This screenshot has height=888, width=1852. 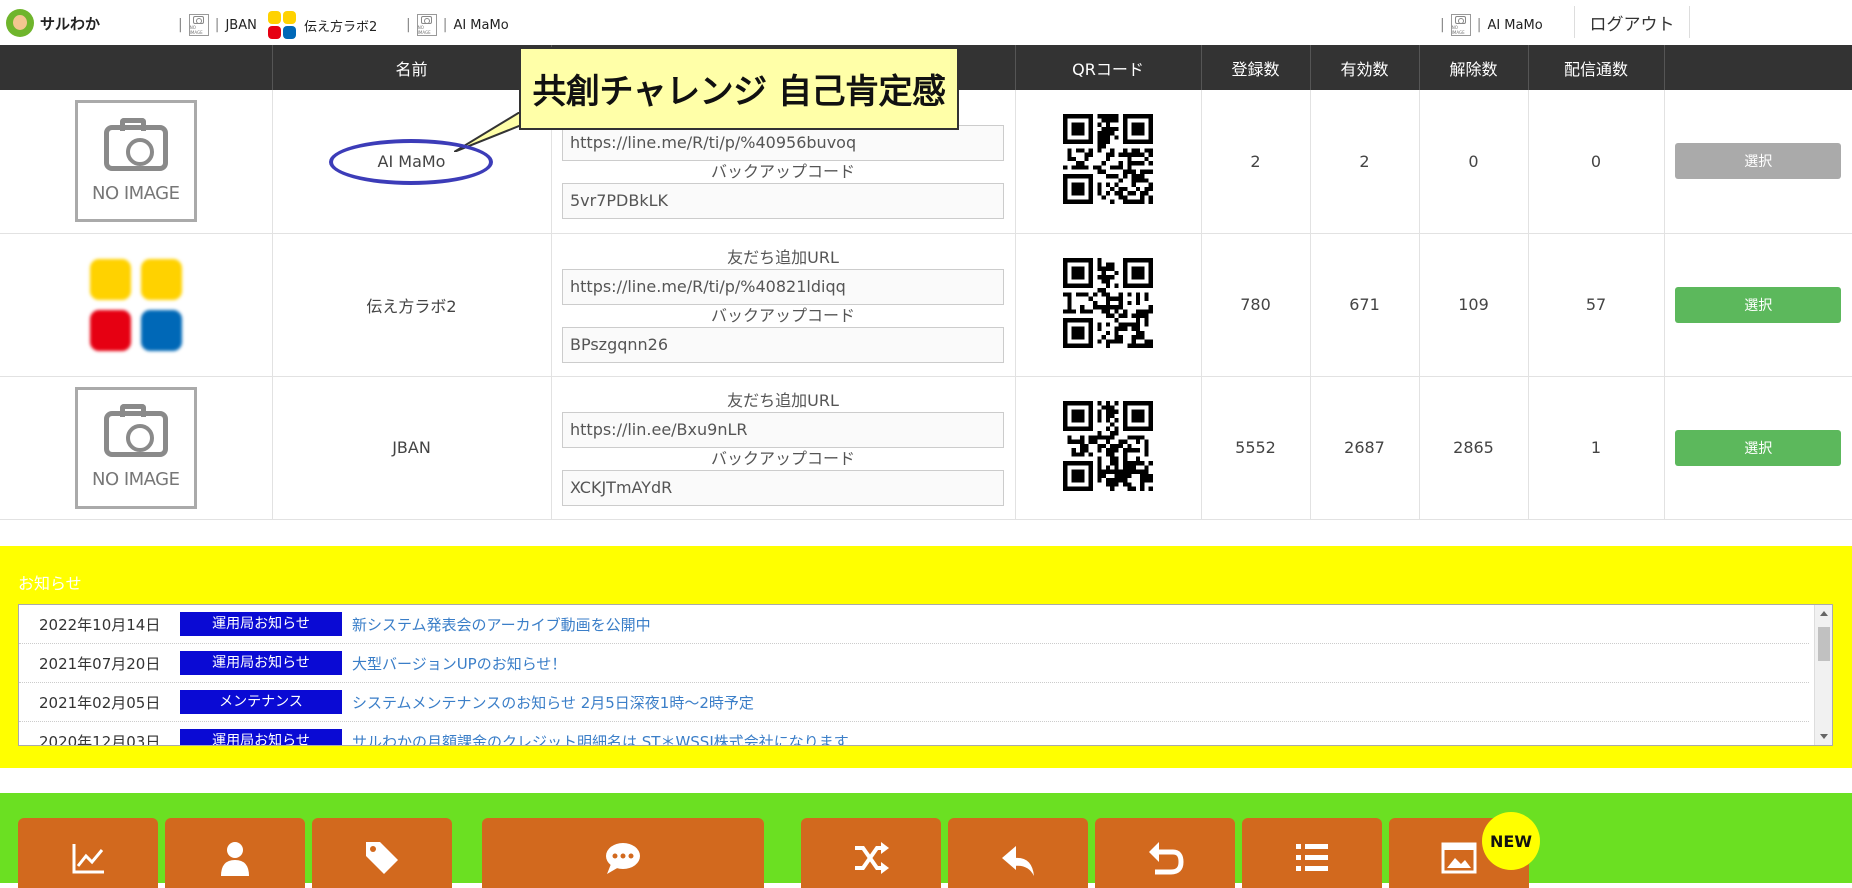 I want to click on notice-date: 2022年10月14日, so click(x=100, y=624).